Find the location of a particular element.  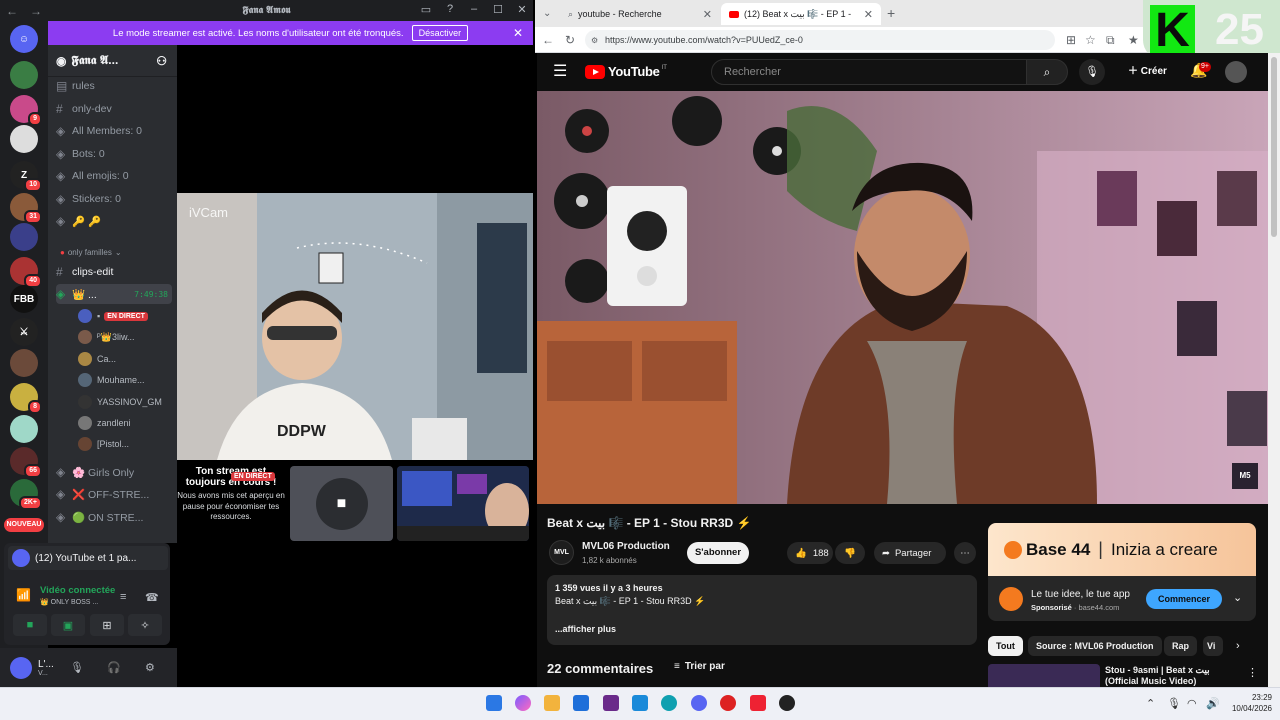

soundboard-button: ✧ is located at coordinates (145, 625).